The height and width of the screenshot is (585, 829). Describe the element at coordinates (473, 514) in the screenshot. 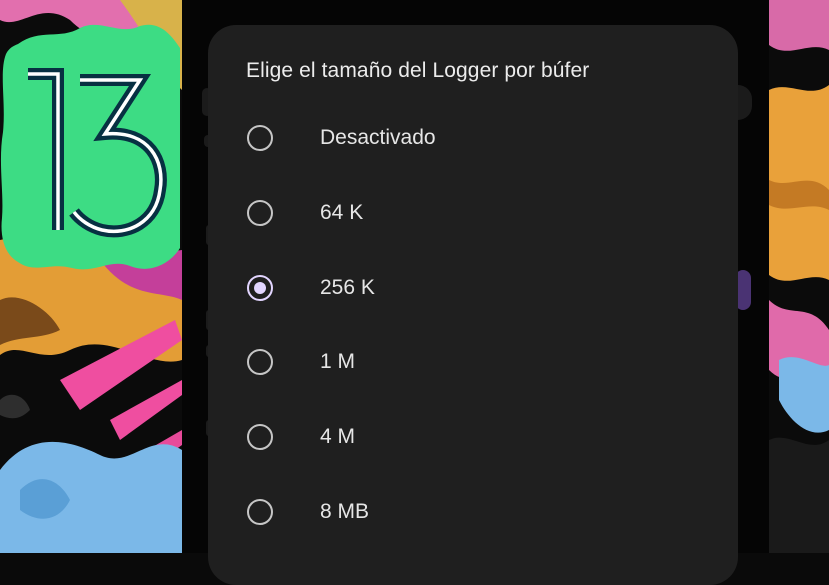

I see `option-8mb: 8 MB` at that location.